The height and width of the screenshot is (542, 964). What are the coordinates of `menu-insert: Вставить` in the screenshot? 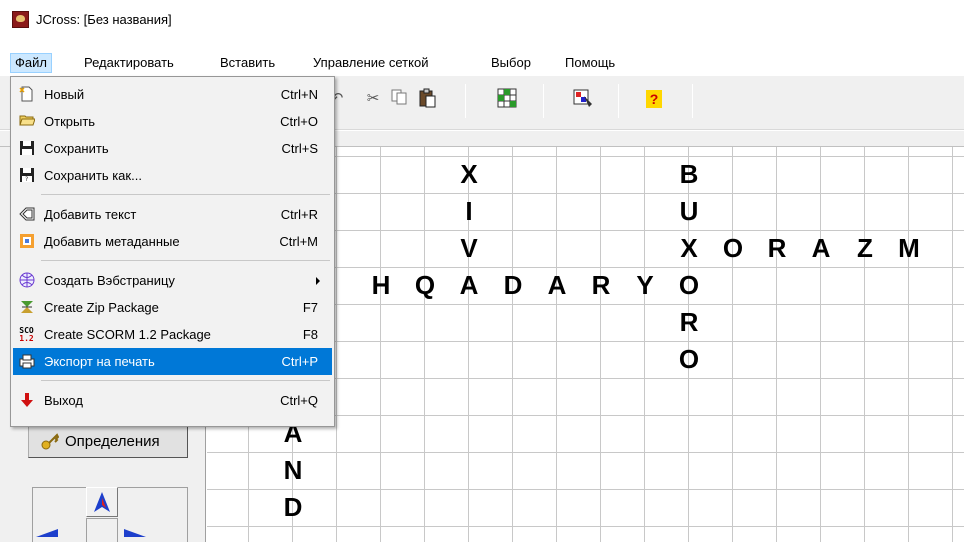 It's located at (247, 63).